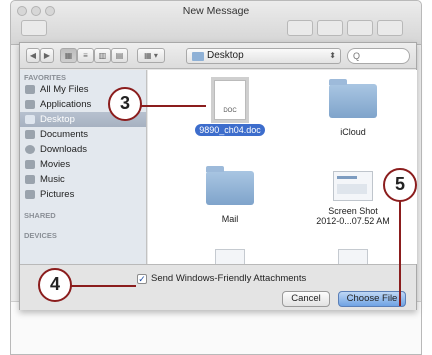 The height and width of the screenshot is (355, 432). What do you see at coordinates (225, 55) in the screenshot?
I see `location-label: Desktop` at bounding box center [225, 55].